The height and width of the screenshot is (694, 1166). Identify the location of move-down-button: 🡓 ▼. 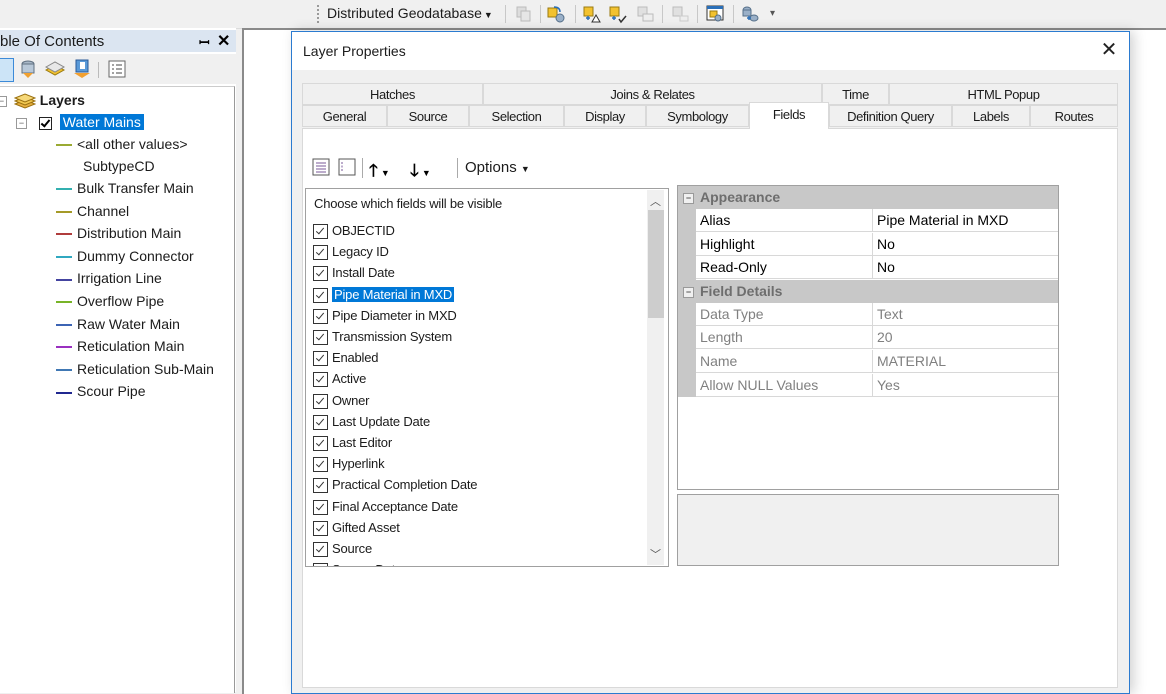
(427, 169).